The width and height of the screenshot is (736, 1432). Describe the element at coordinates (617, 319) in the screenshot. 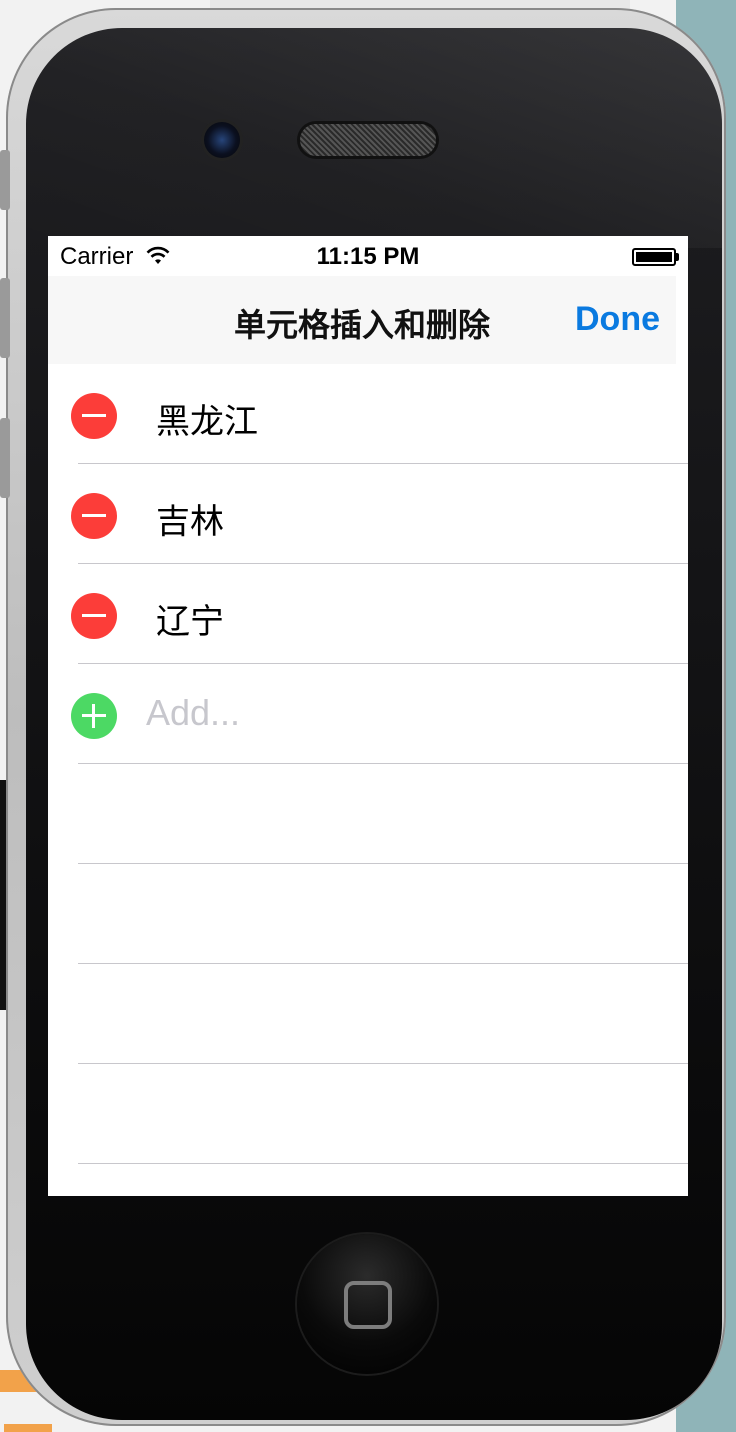

I see `done-button: Done` at that location.